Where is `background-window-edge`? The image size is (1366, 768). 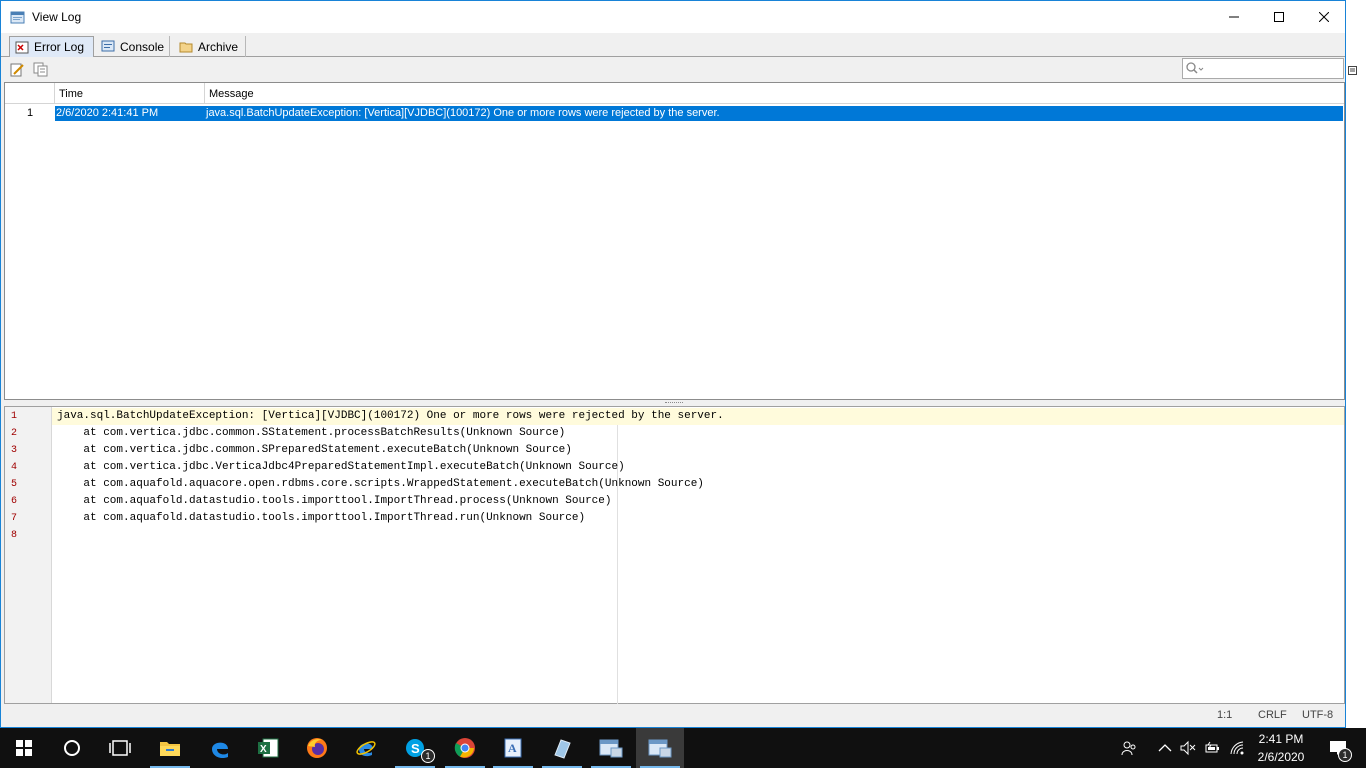 background-window-edge is located at coordinates (1356, 364).